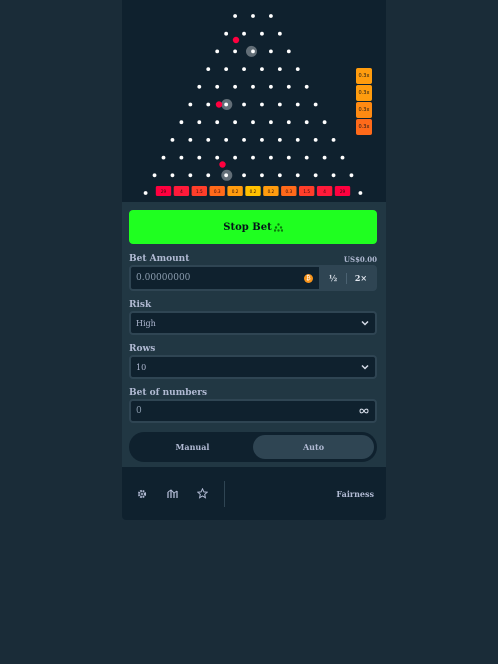 The height and width of the screenshot is (664, 498). I want to click on risk-label: Risk, so click(140, 305).